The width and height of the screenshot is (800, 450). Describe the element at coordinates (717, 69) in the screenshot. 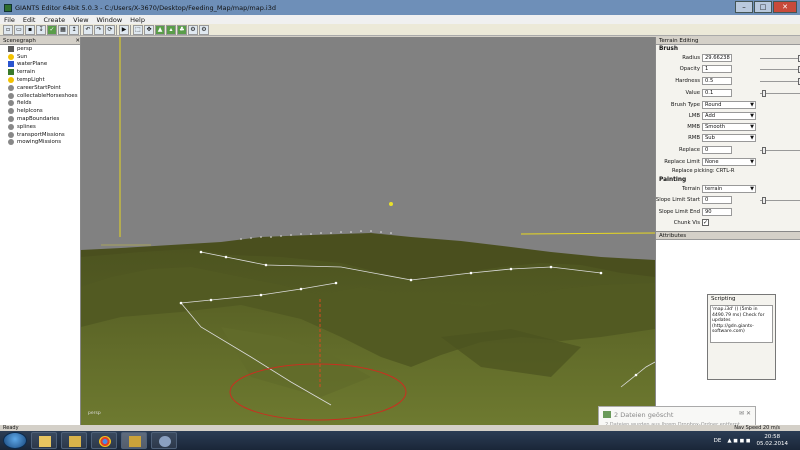

I see `opacity-input: 1` at that location.